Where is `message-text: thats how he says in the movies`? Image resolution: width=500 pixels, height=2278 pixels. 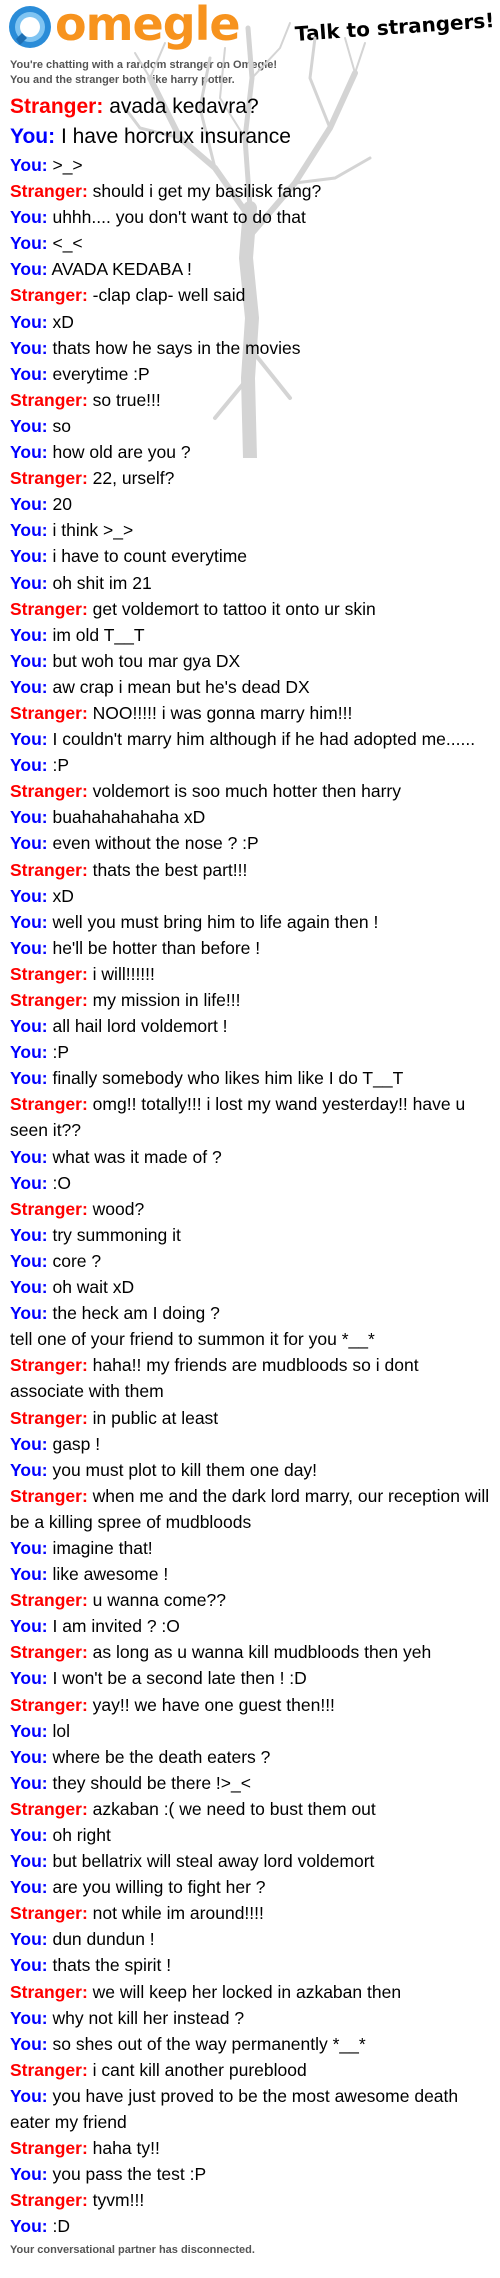 message-text: thats how he says in the movies is located at coordinates (176, 347).